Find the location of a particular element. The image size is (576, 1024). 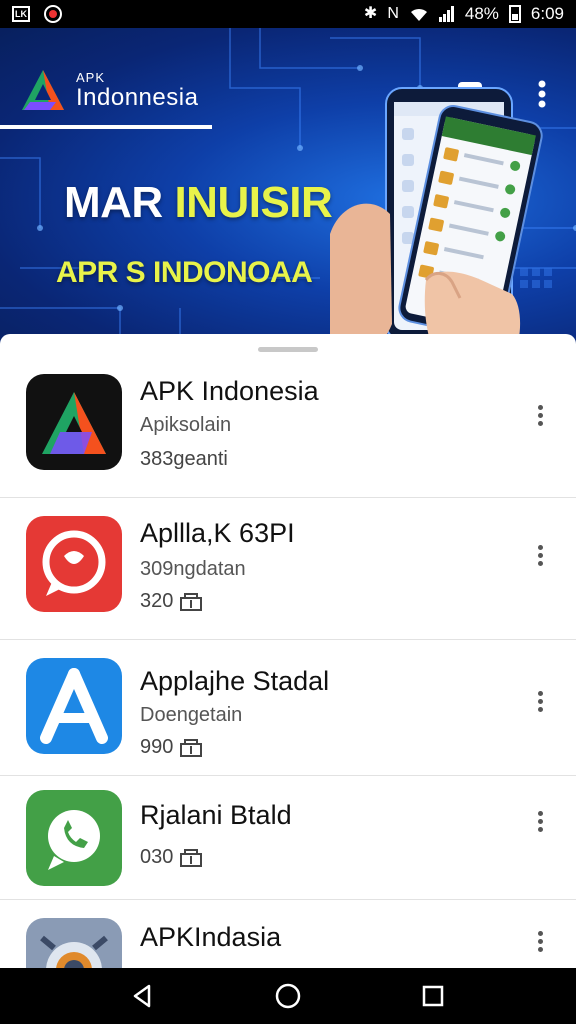

system-nav-bar is located at coordinates (288, 996).